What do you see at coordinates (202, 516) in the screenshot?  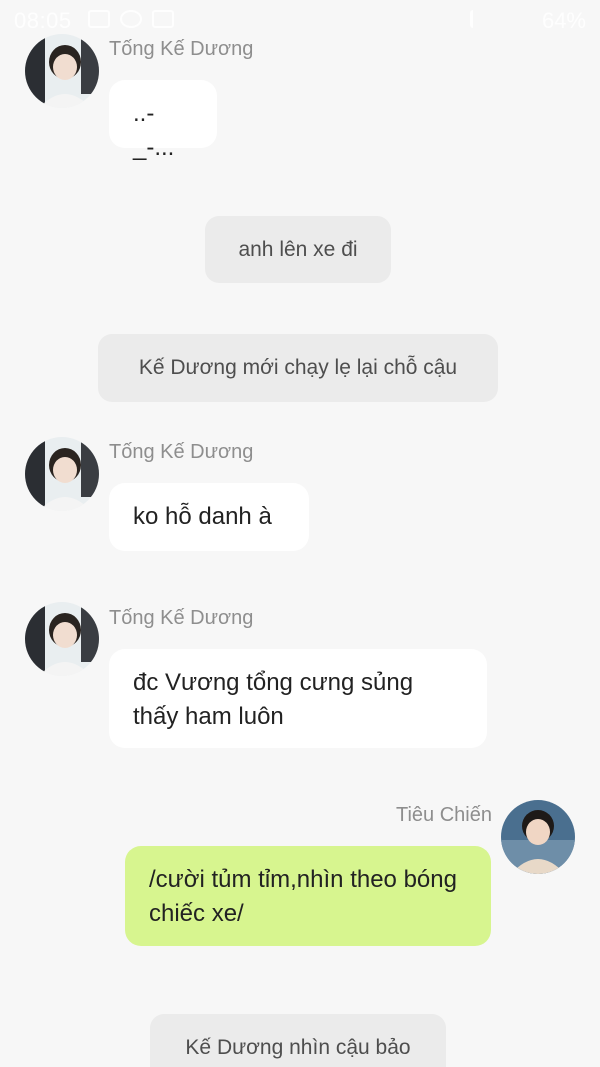 I see `message-text: ko hỗ danh à` at bounding box center [202, 516].